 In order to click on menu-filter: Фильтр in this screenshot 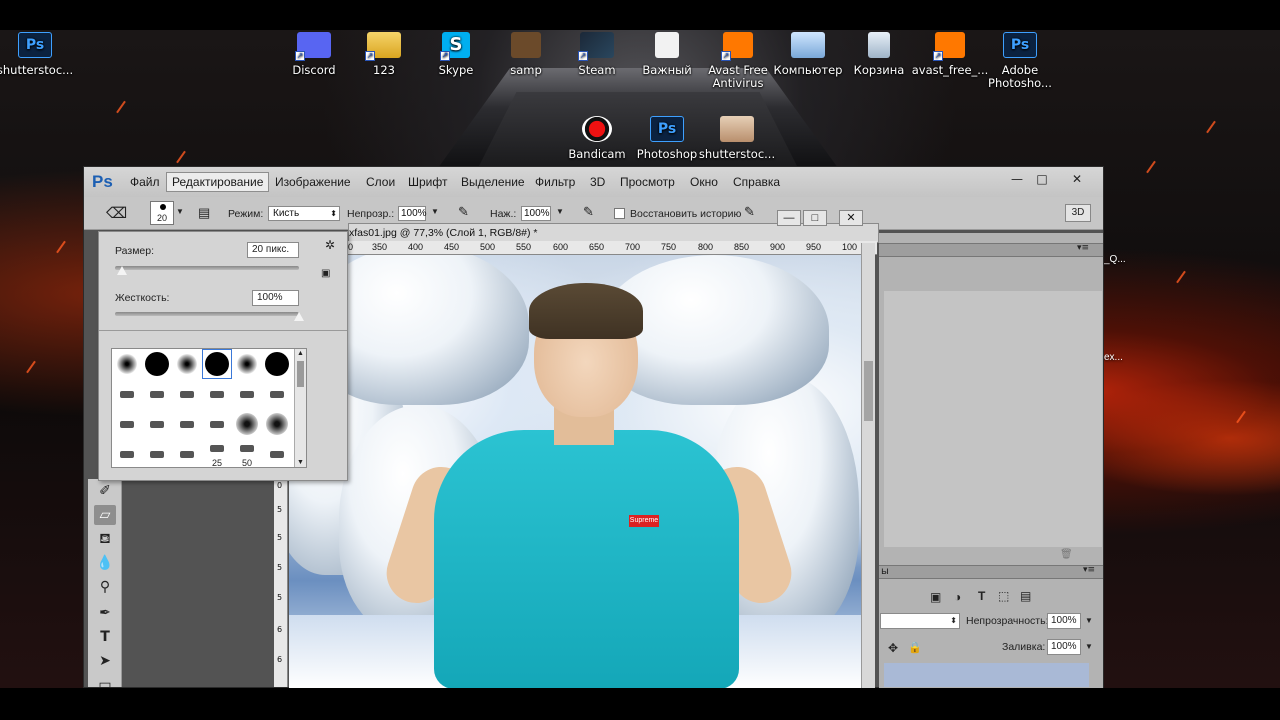, I will do `click(555, 182)`.